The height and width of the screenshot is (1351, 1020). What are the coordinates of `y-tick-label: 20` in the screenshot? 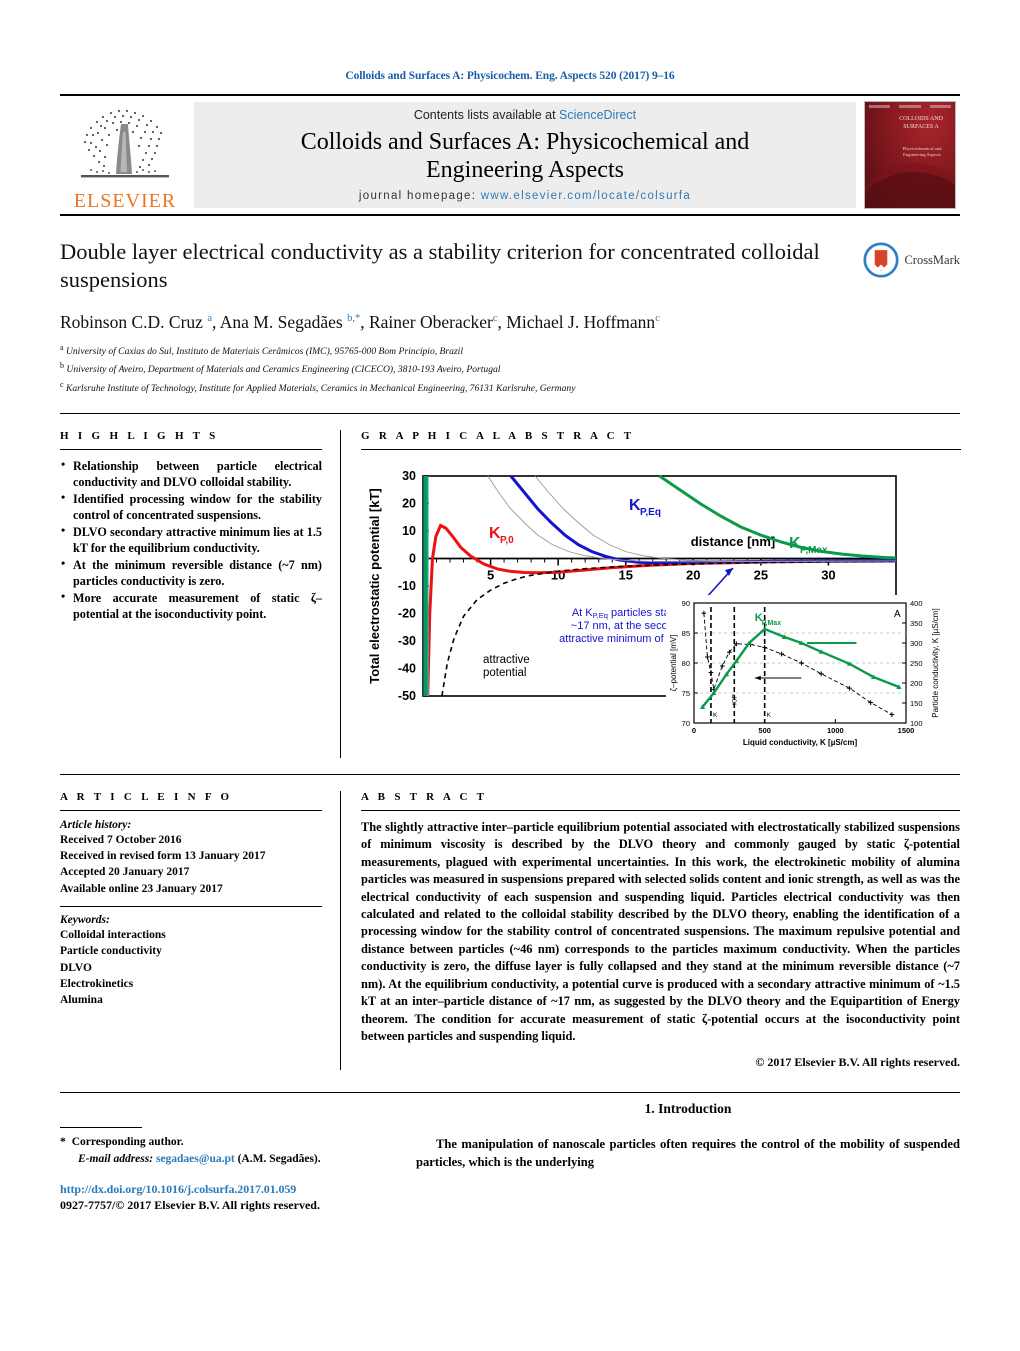 It's located at (409, 503).